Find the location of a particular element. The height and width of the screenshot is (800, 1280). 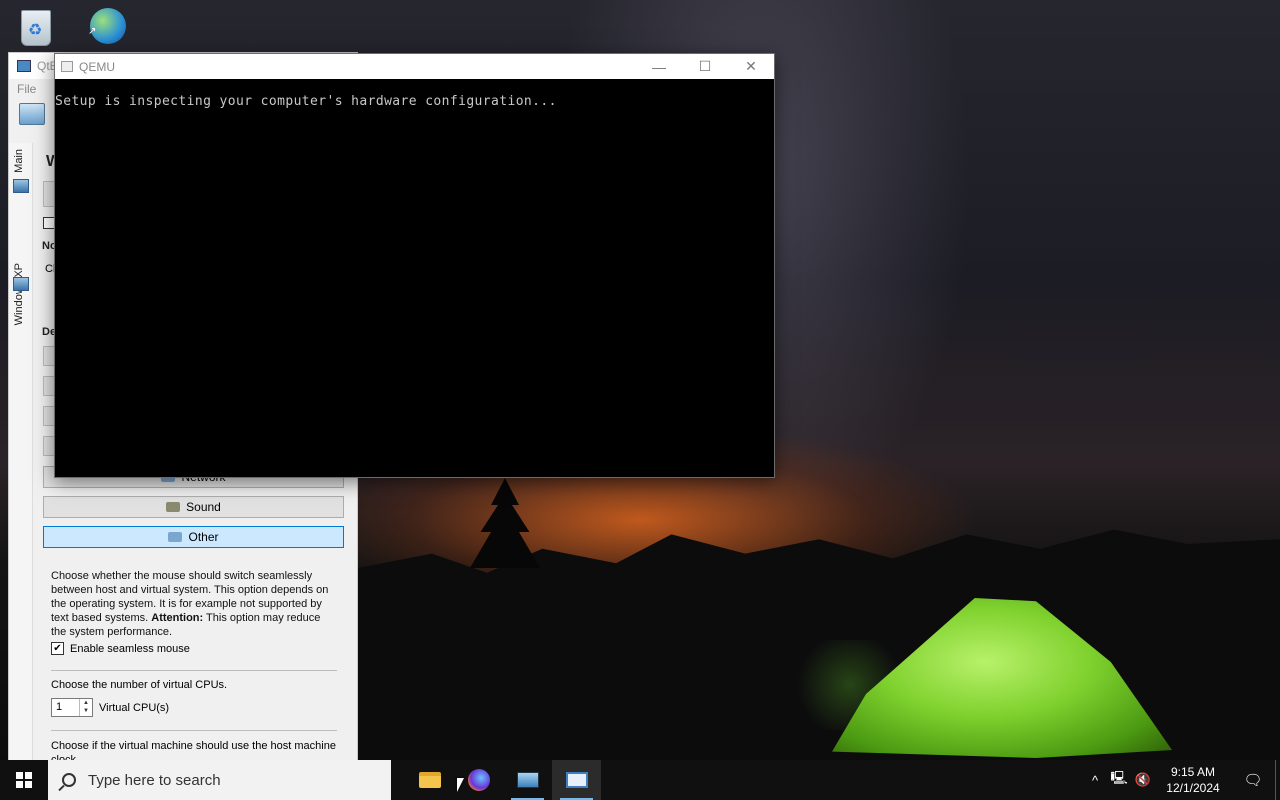

minimize-icon: — is located at coordinates (659, 66).